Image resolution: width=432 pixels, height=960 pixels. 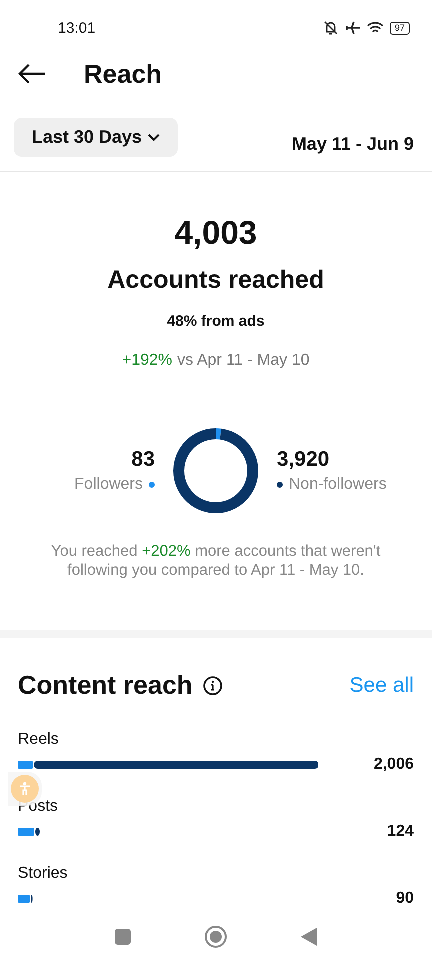 I want to click on bell-muted-icon, so click(x=330, y=28).